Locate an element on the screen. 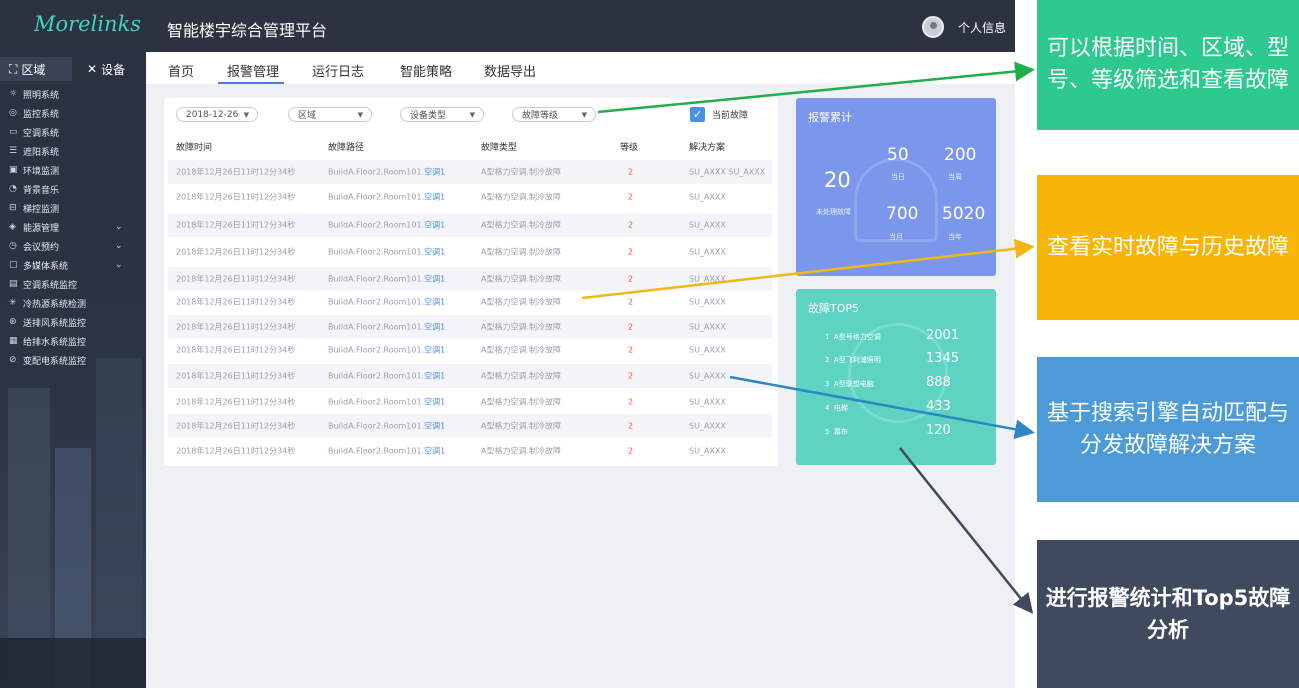  tab-smart-strategy: 智能策略 is located at coordinates (426, 70).